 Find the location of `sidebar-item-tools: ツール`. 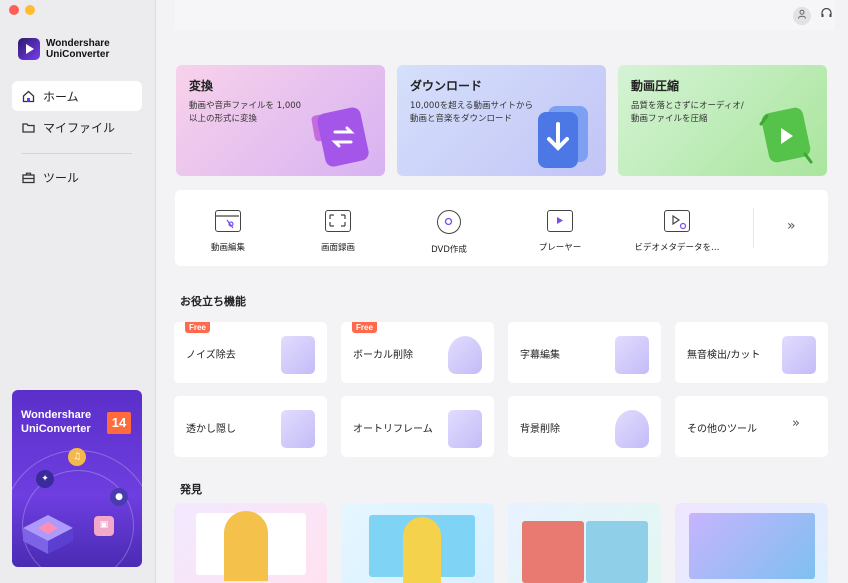

sidebar-item-tools: ツール is located at coordinates (77, 177).